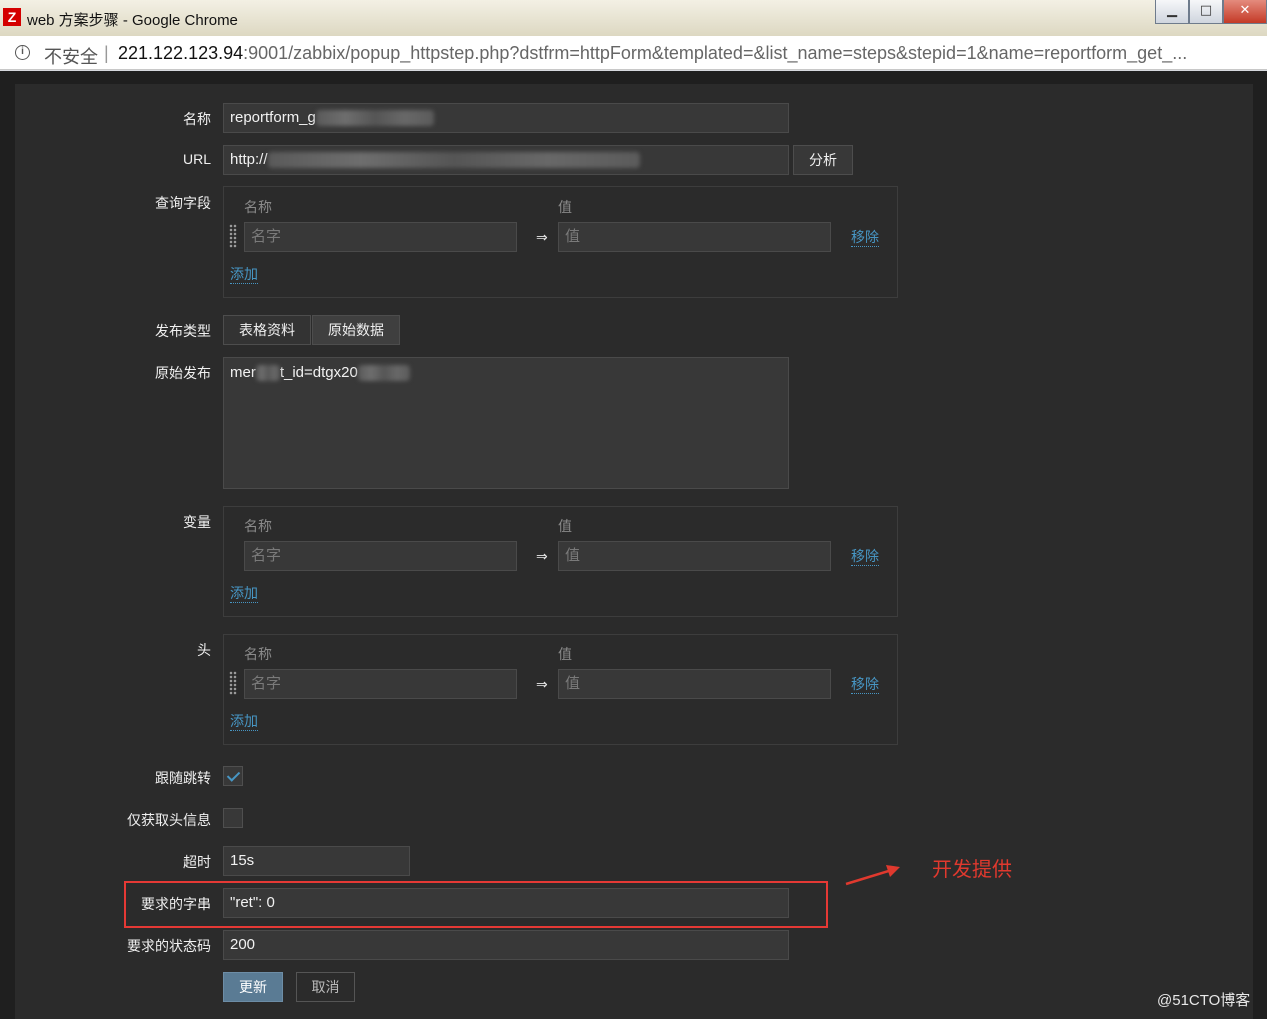 The width and height of the screenshot is (1267, 1019). What do you see at coordinates (380, 556) in the screenshot?
I see `variable-name-input: 名字` at bounding box center [380, 556].